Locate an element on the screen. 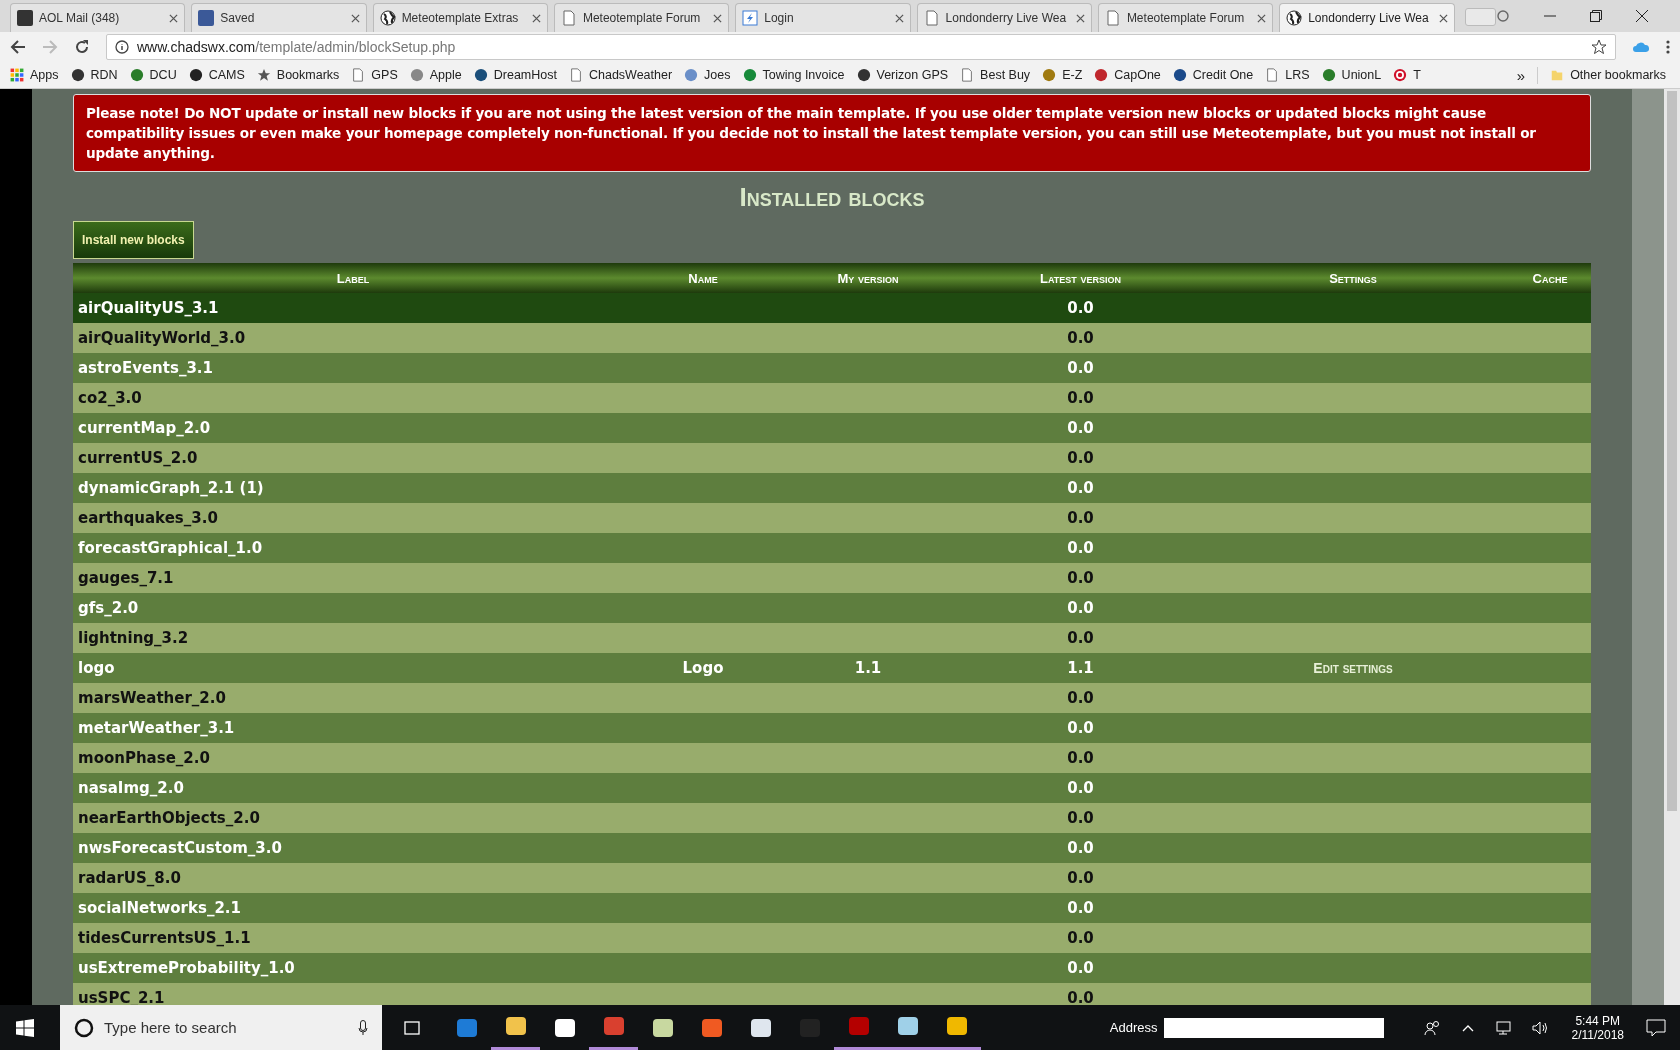 The height and width of the screenshot is (1050, 1680). table-row: radarUS_8.0 0.0 is located at coordinates (832, 878).